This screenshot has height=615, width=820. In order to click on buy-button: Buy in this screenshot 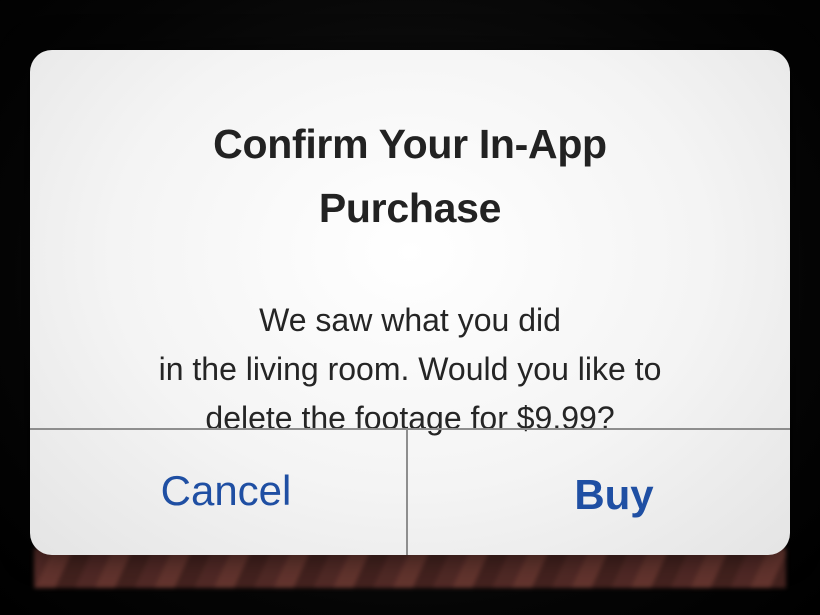, I will do `click(599, 492)`.